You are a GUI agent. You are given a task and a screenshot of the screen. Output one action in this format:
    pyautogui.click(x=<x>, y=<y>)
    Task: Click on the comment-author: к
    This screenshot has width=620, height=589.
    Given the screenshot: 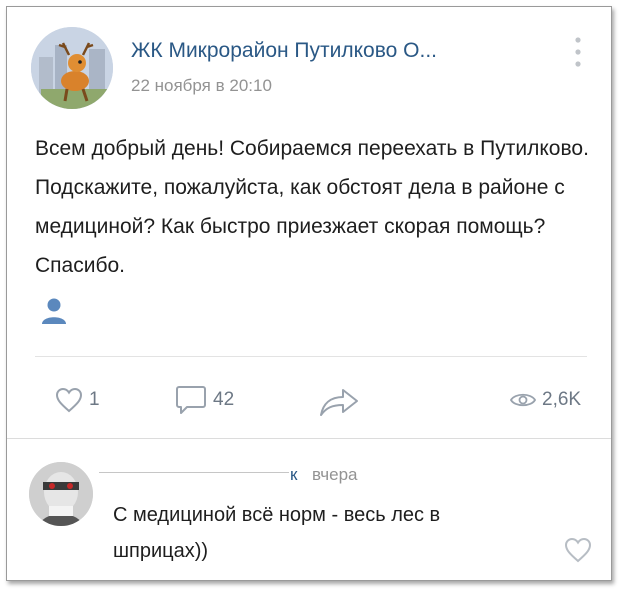 What is the action you would take?
    pyautogui.click(x=293, y=475)
    